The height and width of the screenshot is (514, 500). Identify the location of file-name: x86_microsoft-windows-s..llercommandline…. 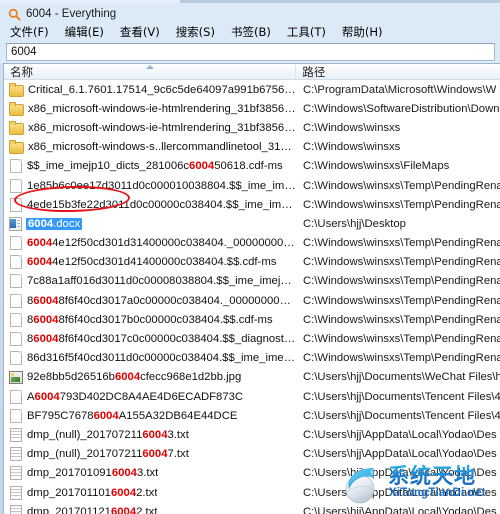
(162, 147).